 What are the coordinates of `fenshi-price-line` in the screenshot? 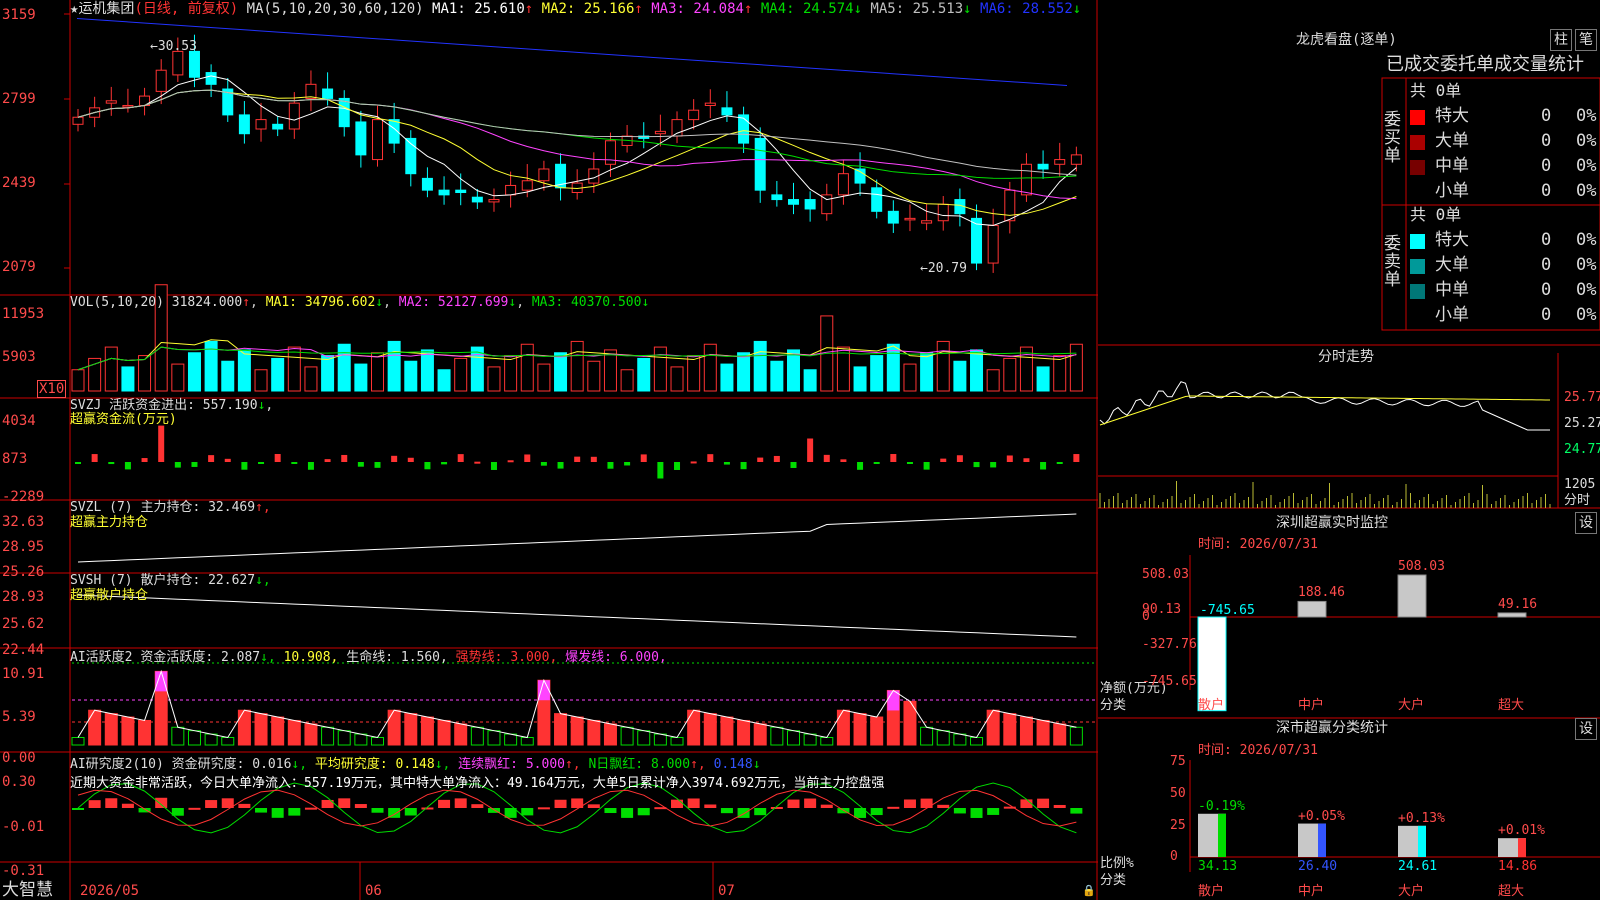 It's located at (1324, 406).